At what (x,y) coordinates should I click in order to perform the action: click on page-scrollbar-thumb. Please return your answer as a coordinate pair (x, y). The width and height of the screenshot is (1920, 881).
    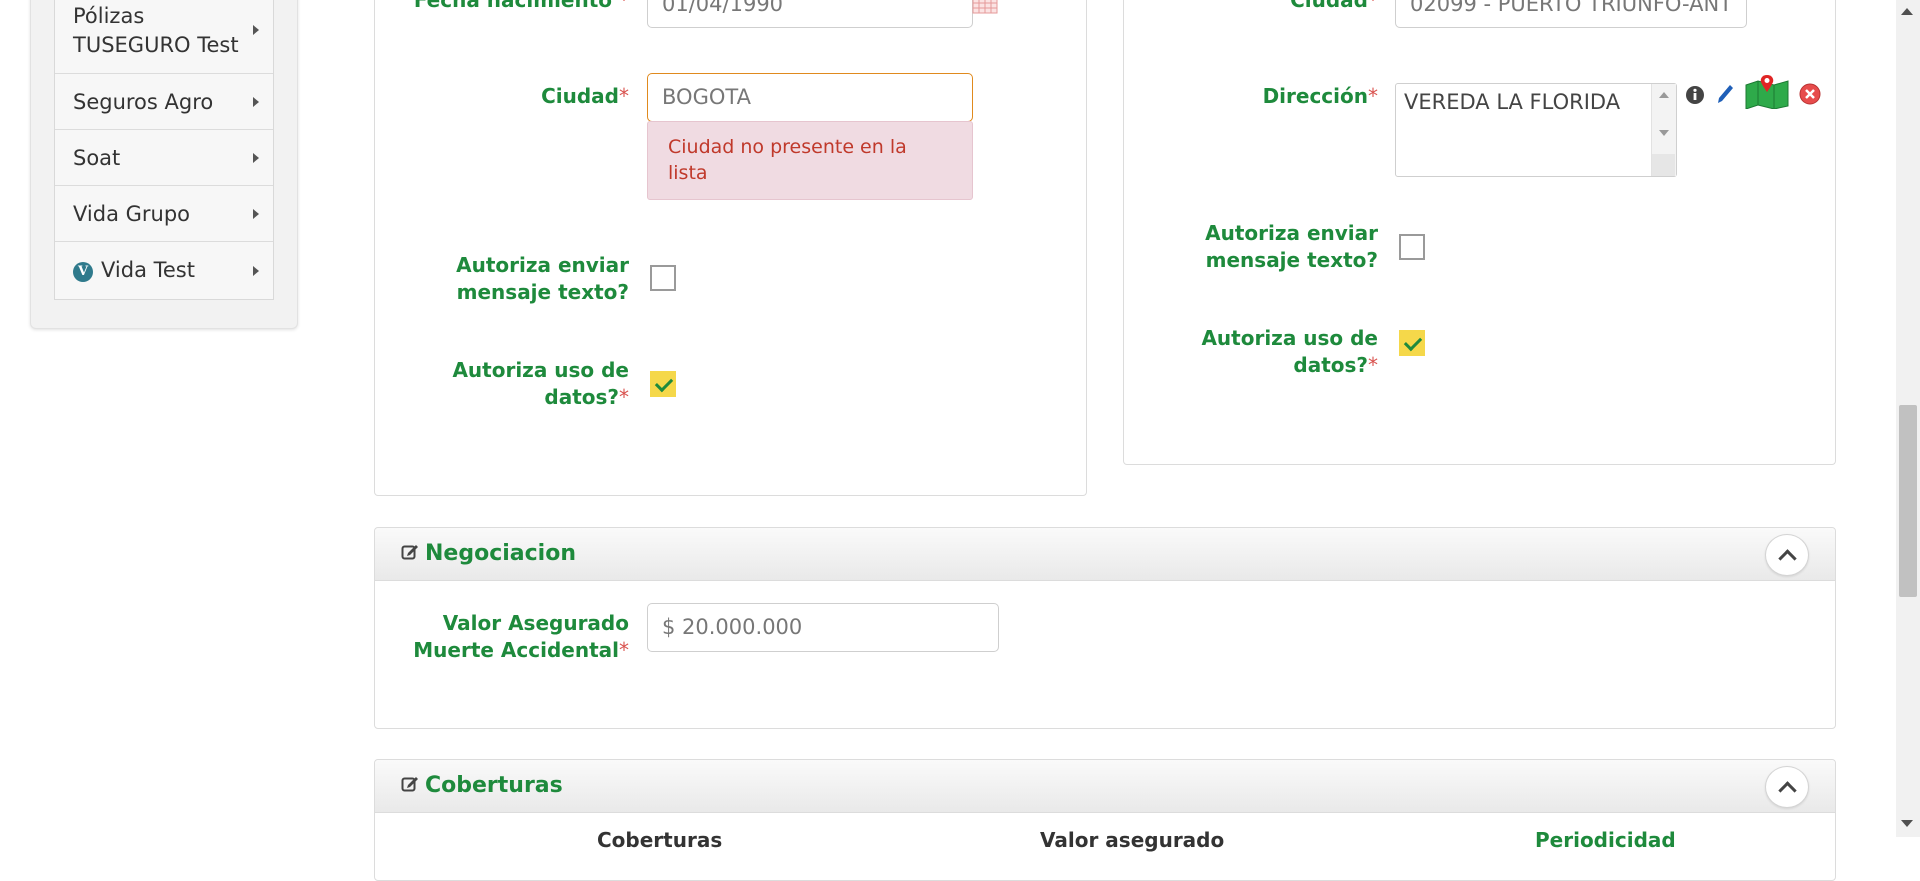
    Looking at the image, I should click on (1908, 501).